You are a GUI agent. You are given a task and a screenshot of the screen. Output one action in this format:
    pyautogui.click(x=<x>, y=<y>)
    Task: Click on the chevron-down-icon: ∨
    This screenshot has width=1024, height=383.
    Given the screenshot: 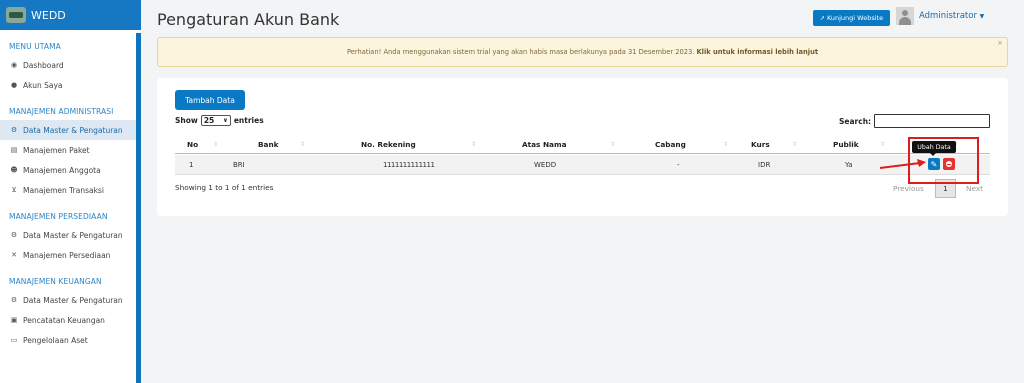 What is the action you would take?
    pyautogui.click(x=225, y=120)
    